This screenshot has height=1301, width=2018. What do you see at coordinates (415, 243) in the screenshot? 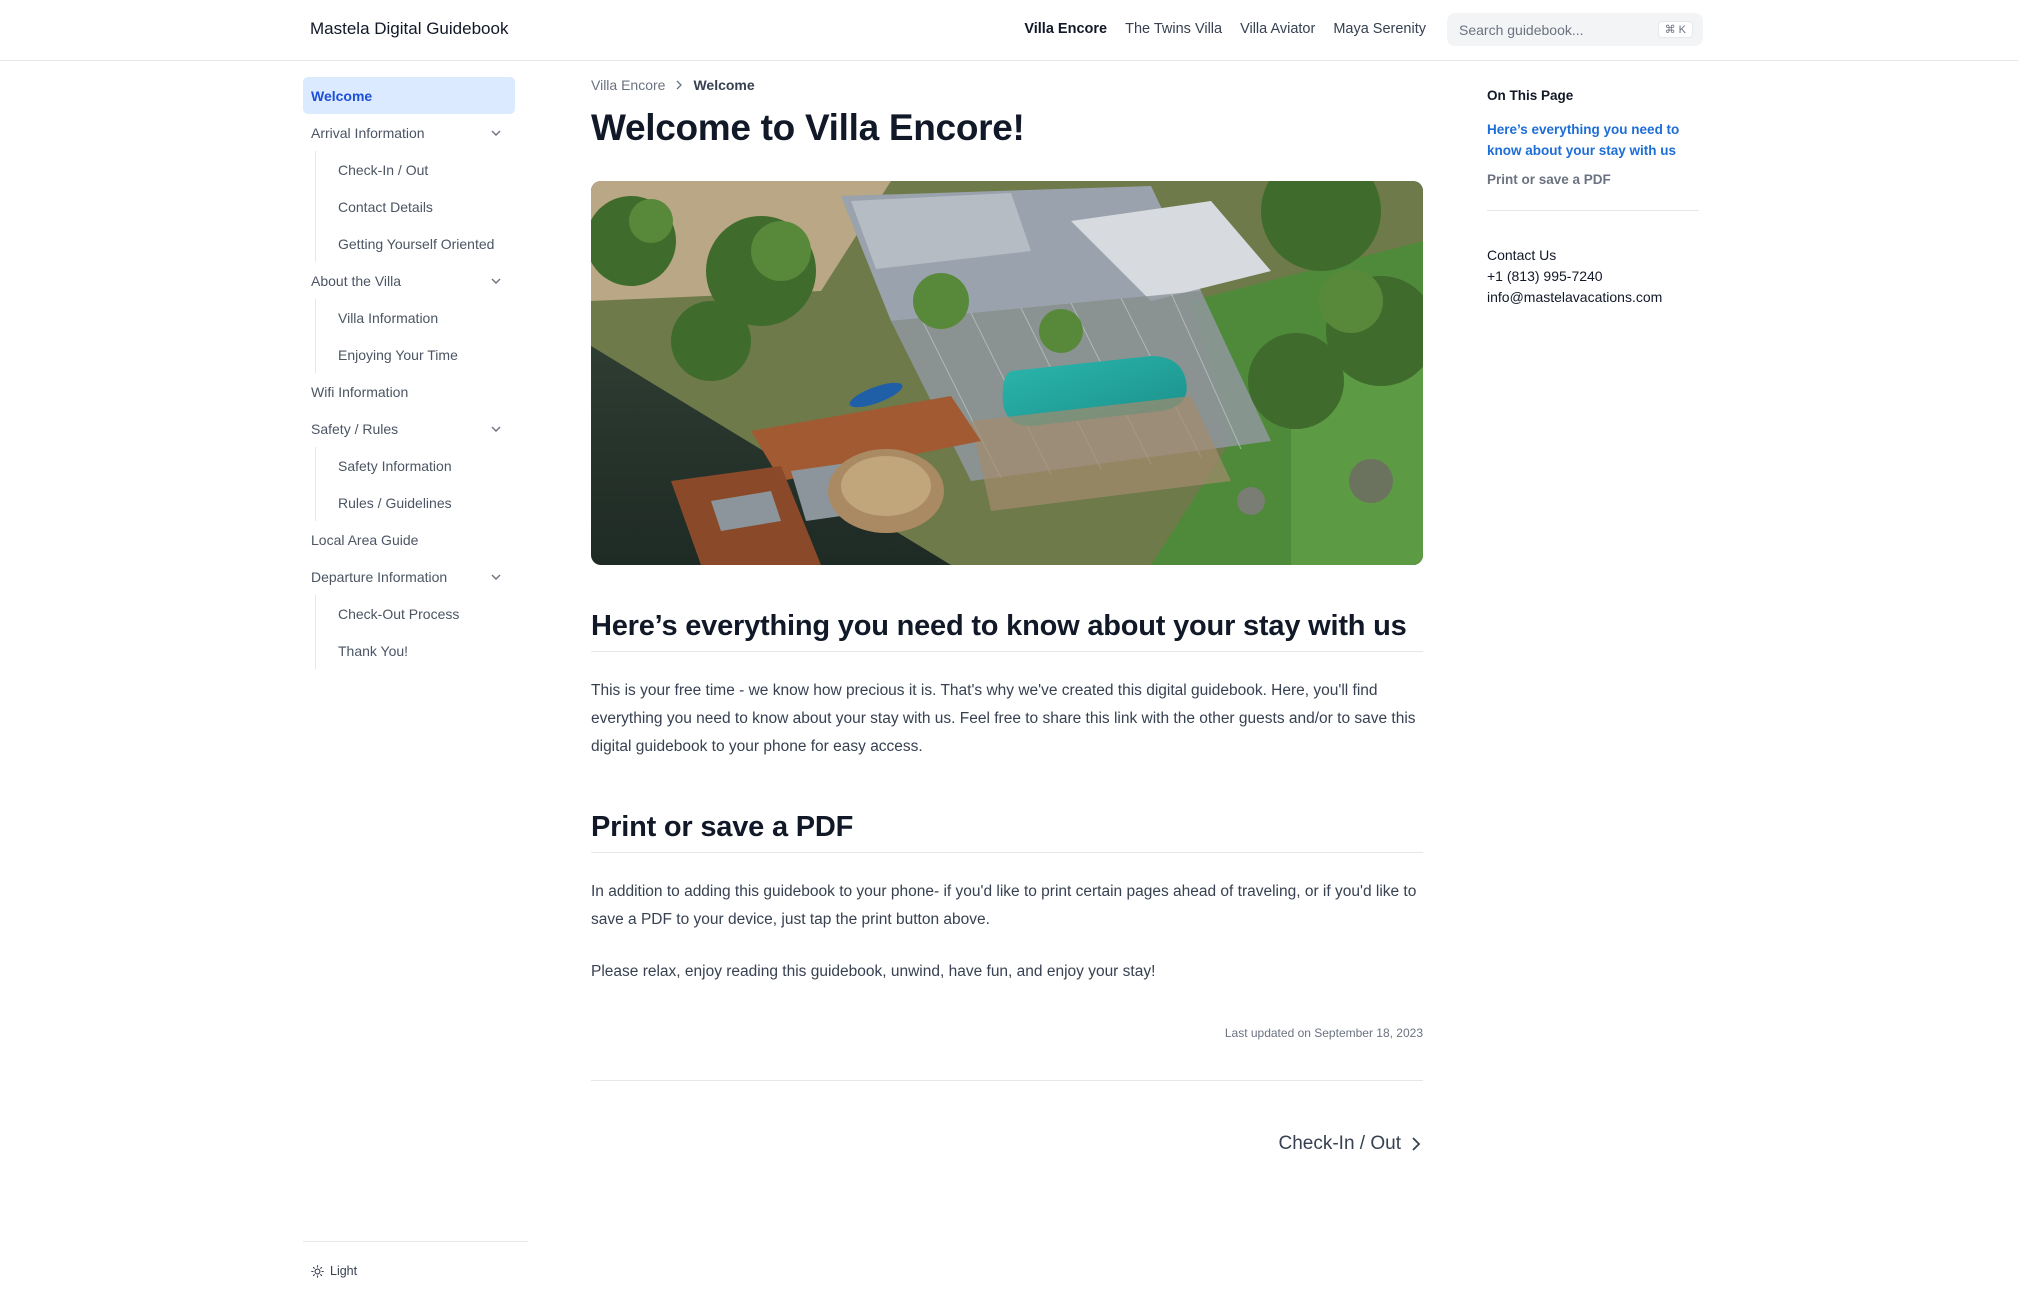
I see `sidebar-item-getting-oriented: Getting Yourself Oriented` at bounding box center [415, 243].